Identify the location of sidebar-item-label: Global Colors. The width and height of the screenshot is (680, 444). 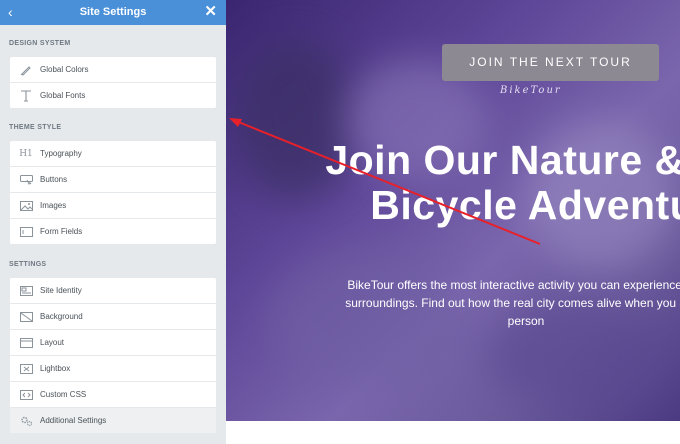
(64, 69).